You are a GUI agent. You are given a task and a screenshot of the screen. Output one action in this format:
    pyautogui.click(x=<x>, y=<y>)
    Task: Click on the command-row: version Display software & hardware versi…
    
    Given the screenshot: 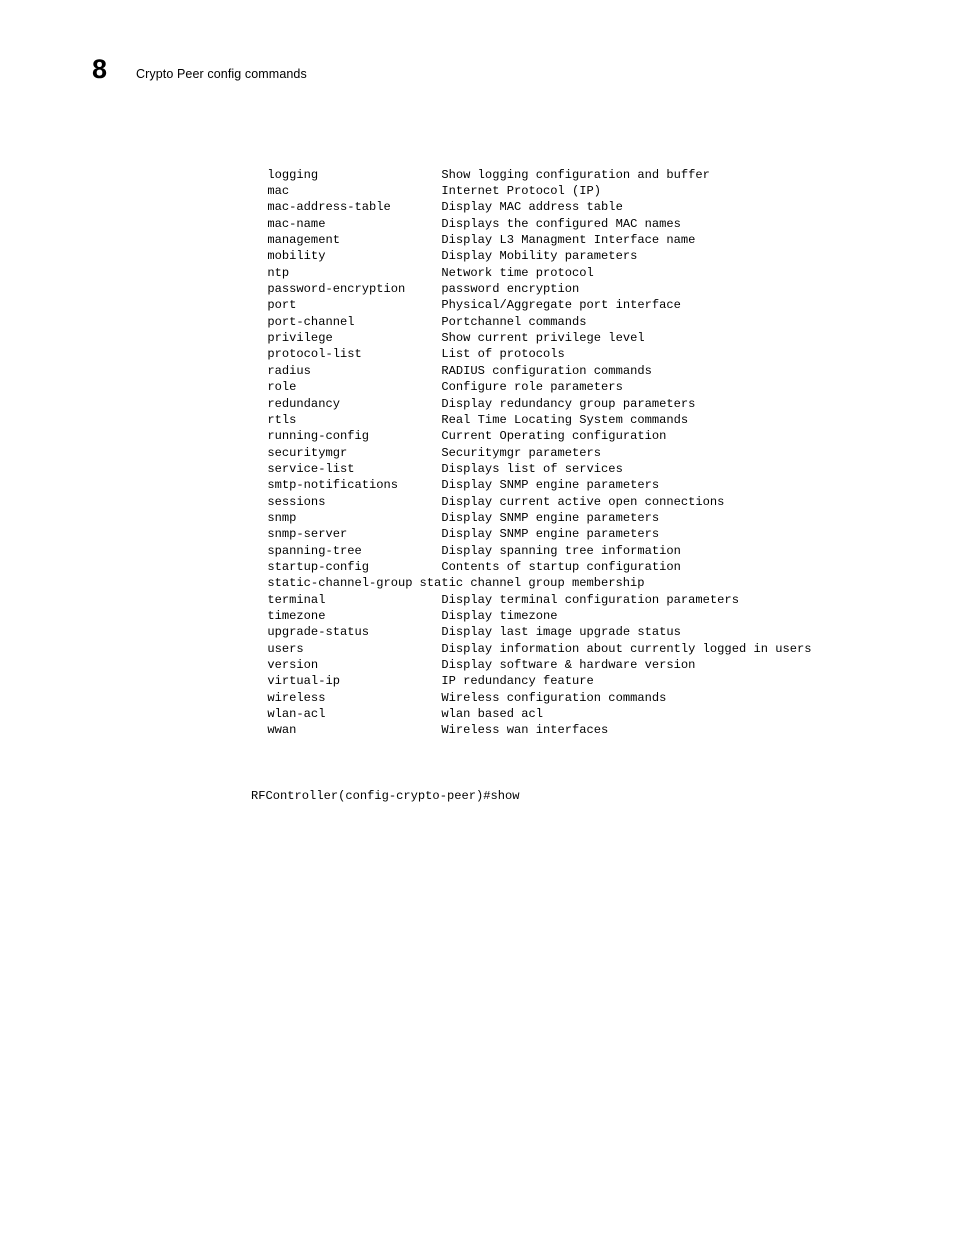 What is the action you would take?
    pyautogui.click(x=531, y=665)
    